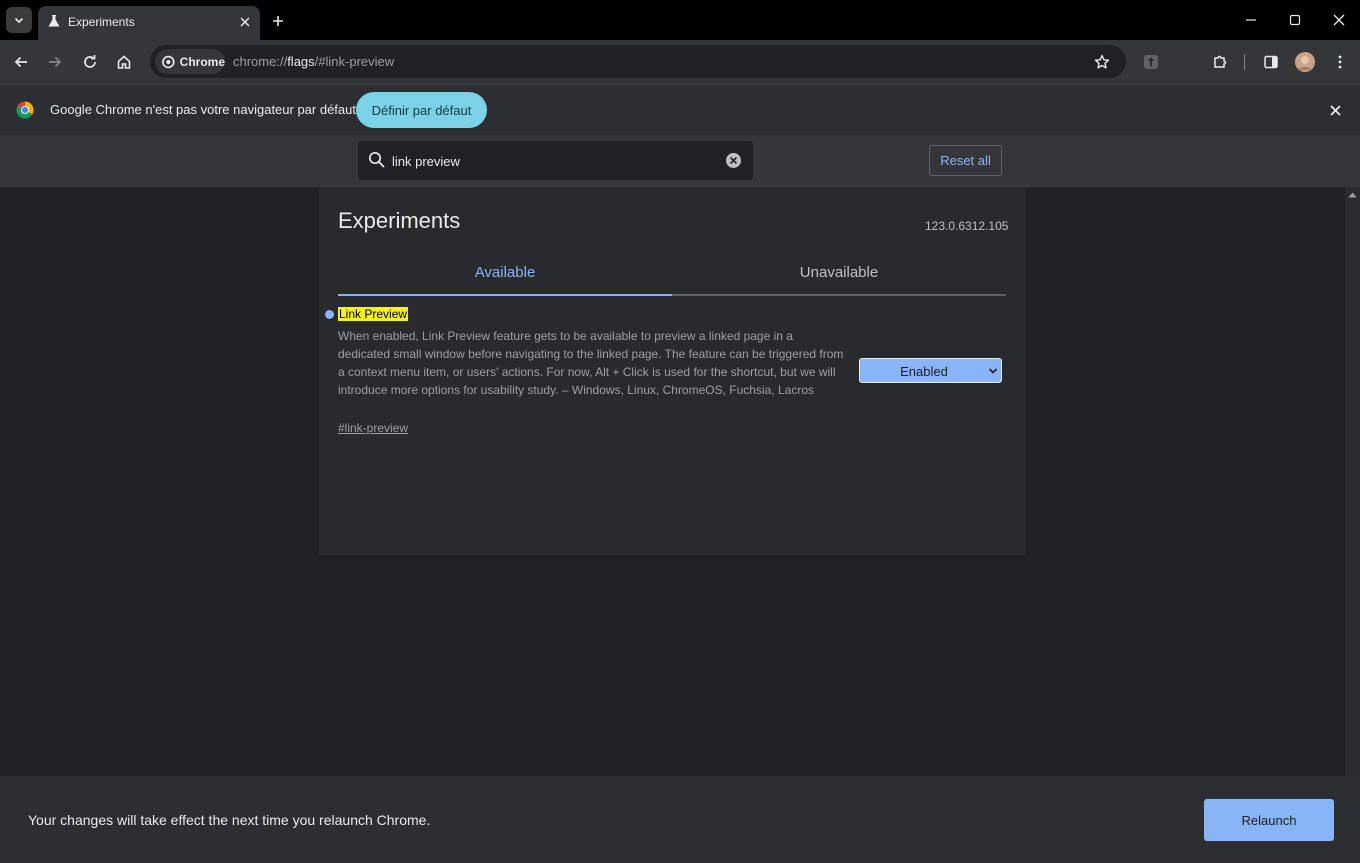  I want to click on minimize-button, so click(1251, 20).